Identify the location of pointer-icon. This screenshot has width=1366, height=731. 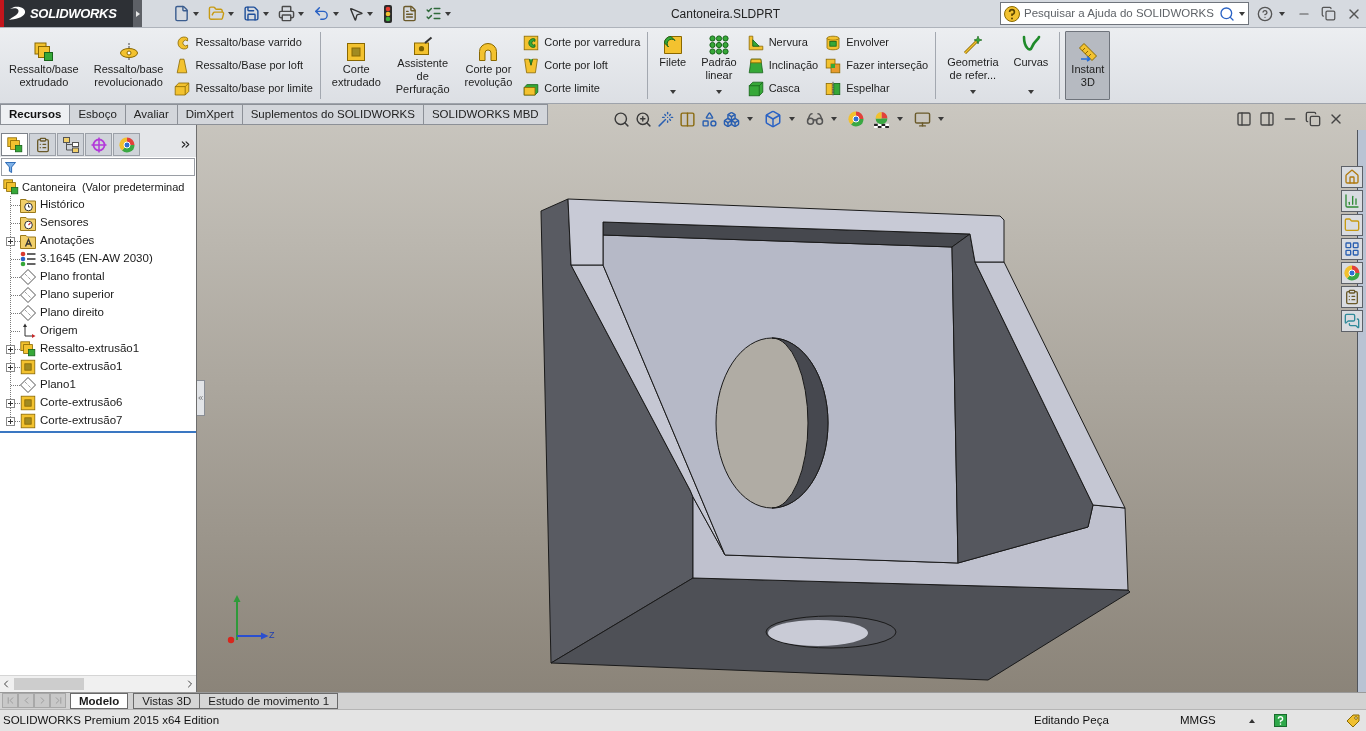
(356, 13).